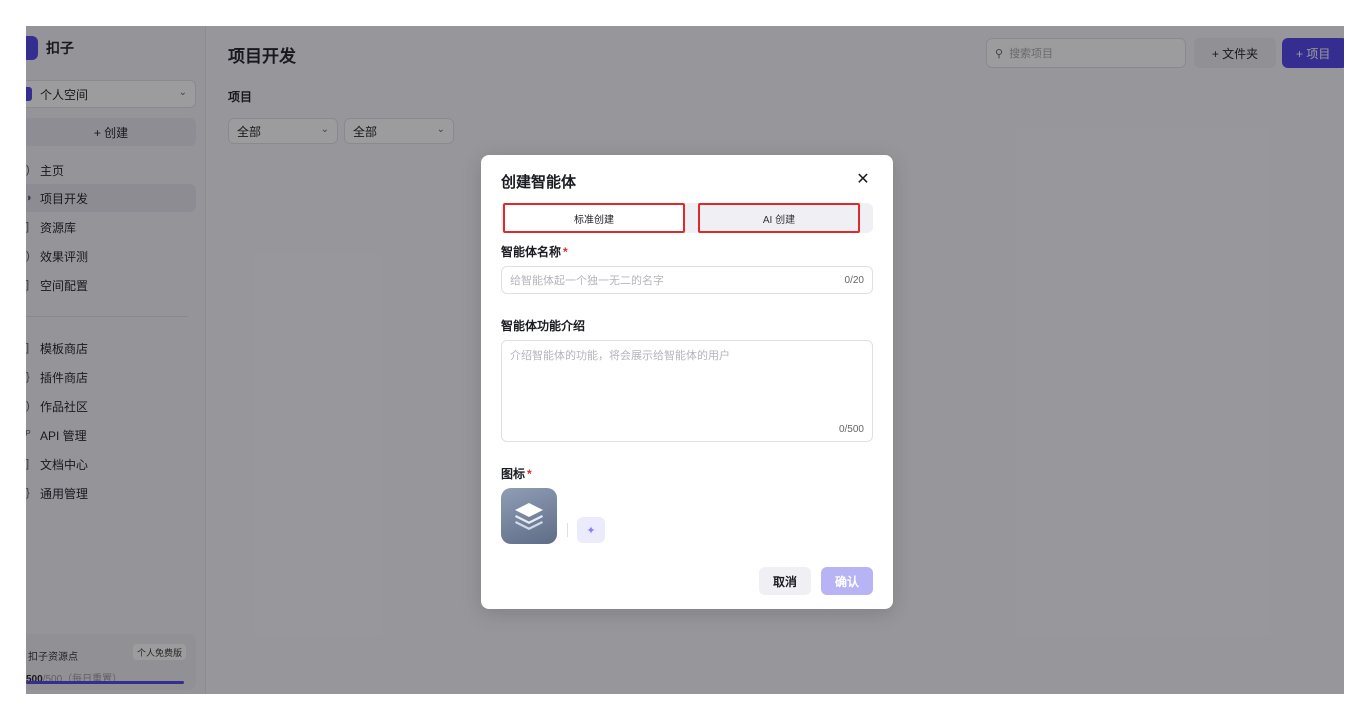  Describe the element at coordinates (779, 218) in the screenshot. I see `tab-ai-create: AI 创建` at that location.